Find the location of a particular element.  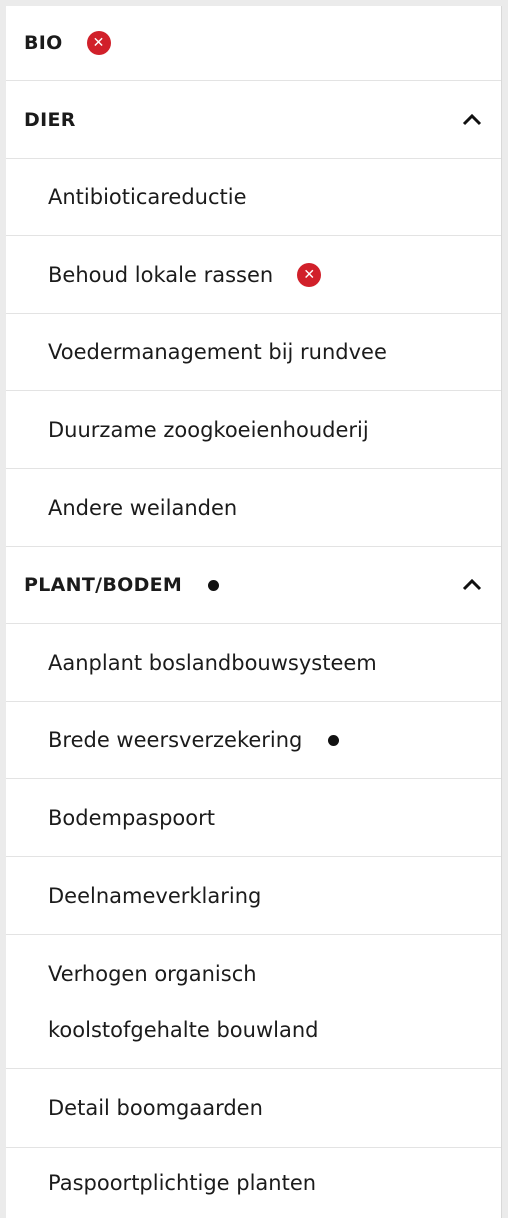

menu-item-deelnameverklaring: Deelnameverklaring is located at coordinates (253, 896).